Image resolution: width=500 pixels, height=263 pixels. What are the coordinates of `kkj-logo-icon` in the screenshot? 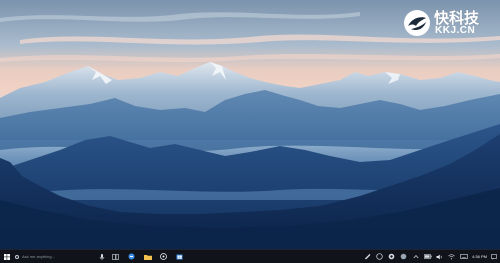 It's located at (417, 23).